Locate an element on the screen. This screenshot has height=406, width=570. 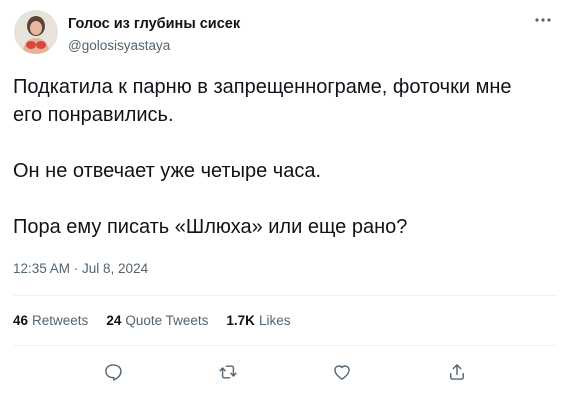
retweets-label: Retweets is located at coordinates (60, 320).